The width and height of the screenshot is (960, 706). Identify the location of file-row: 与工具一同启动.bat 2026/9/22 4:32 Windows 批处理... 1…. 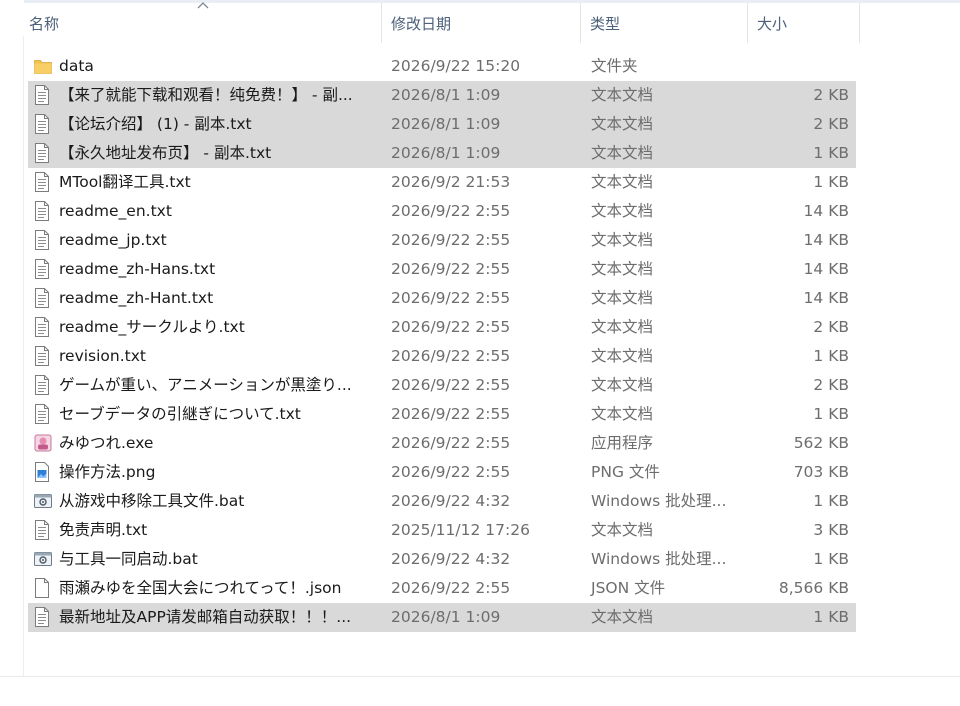
(442, 559).